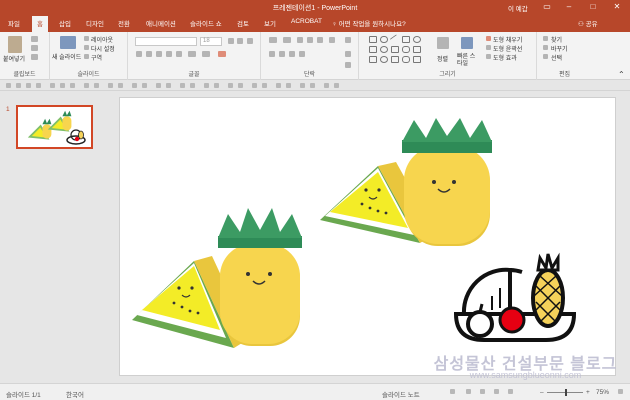 This screenshot has width=630, height=400. Describe the element at coordinates (310, 40) in the screenshot. I see `increase-indent-icon` at that location.